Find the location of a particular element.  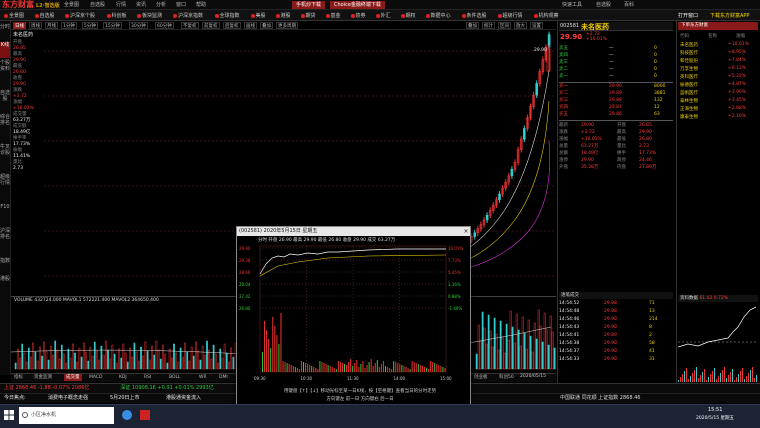

indicator-tab: KDJ is located at coordinates (123, 377).